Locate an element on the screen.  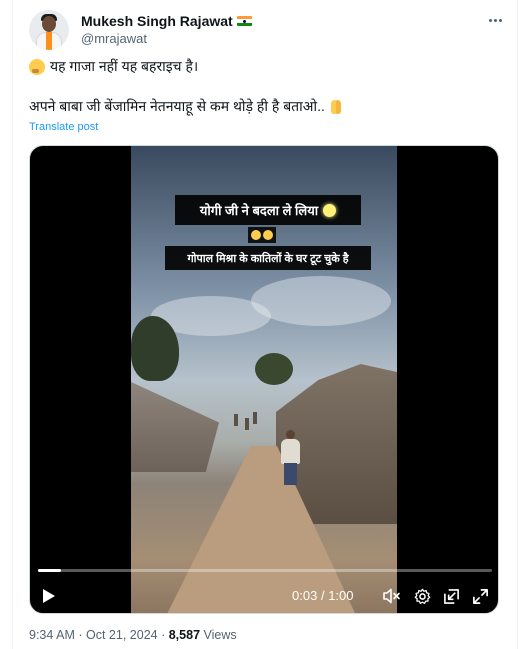
rubble-left is located at coordinates (175, 427).